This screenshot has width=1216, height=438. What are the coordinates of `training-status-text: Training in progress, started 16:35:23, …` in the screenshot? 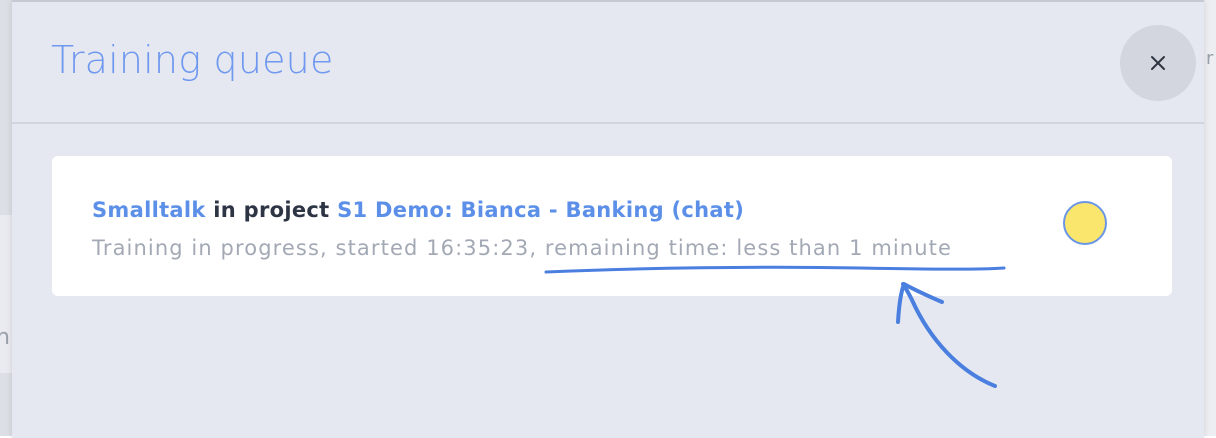 It's located at (522, 248).